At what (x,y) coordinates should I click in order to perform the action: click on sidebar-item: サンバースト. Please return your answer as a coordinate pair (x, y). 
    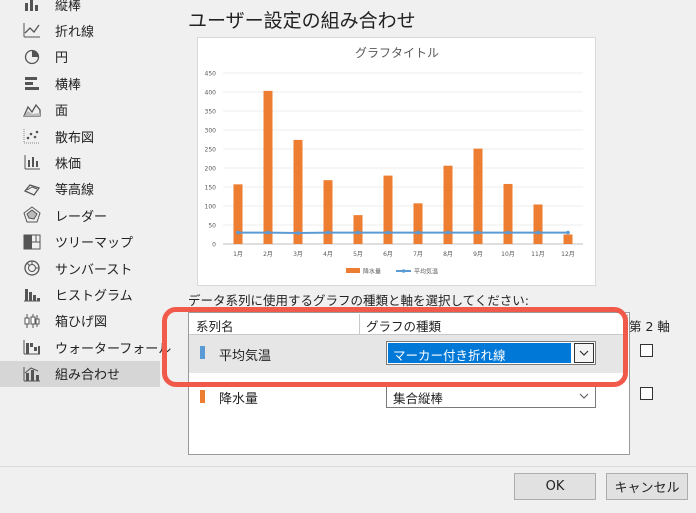
    Looking at the image, I should click on (80, 268).